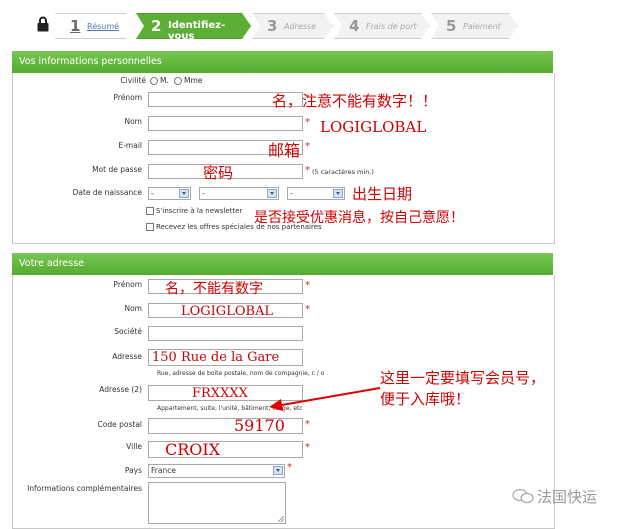 This screenshot has width=640, height=529. I want to click on birth-month-value: -, so click(203, 193).